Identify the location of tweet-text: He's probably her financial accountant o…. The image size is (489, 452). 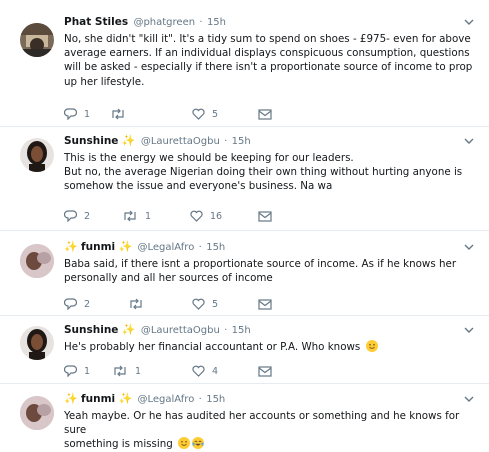
(269, 347).